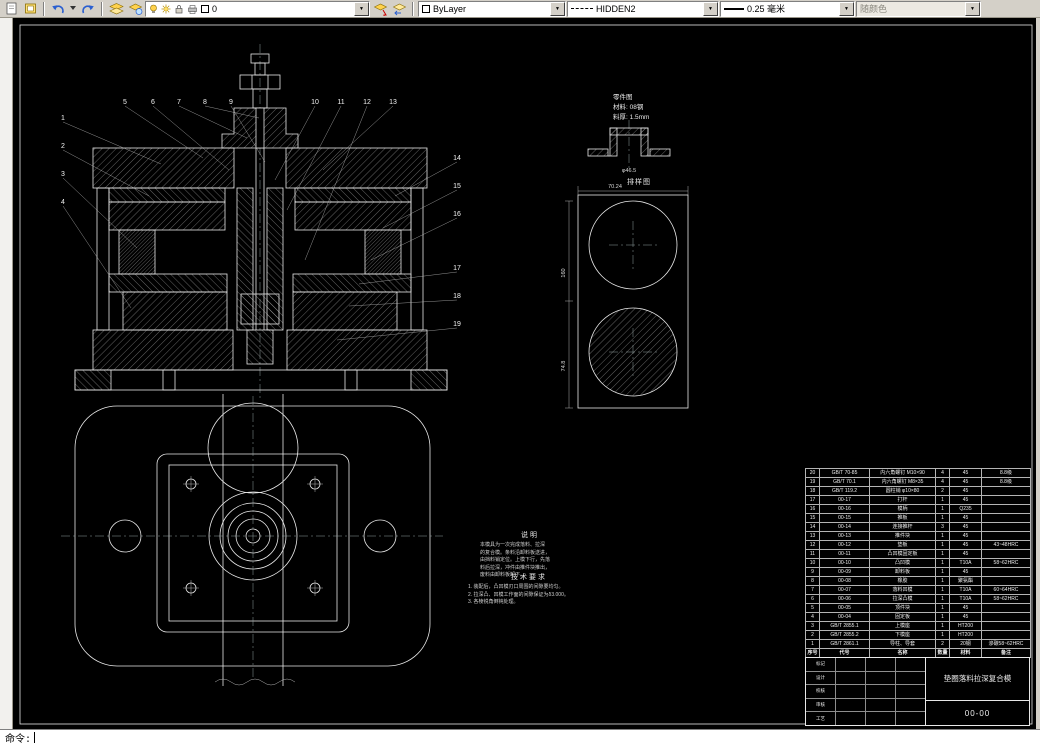  What do you see at coordinates (846, 8) in the screenshot?
I see `lineweight-dropdown-arrow-icon: ▼` at bounding box center [846, 8].